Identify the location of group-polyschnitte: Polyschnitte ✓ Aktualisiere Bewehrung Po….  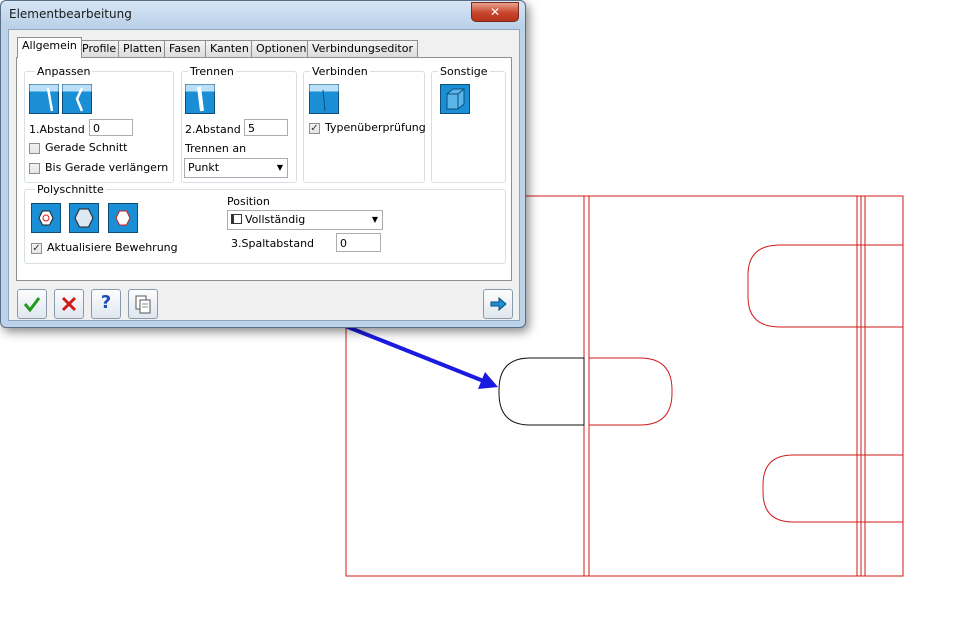
(265, 223).